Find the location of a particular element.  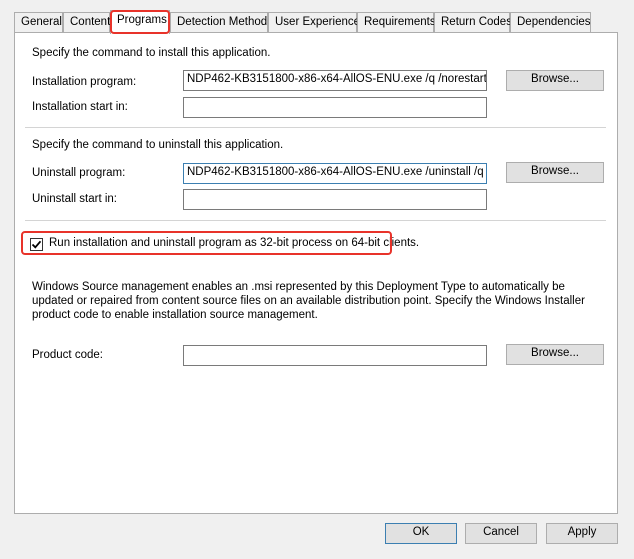

tab-content: Content is located at coordinates (86, 22).